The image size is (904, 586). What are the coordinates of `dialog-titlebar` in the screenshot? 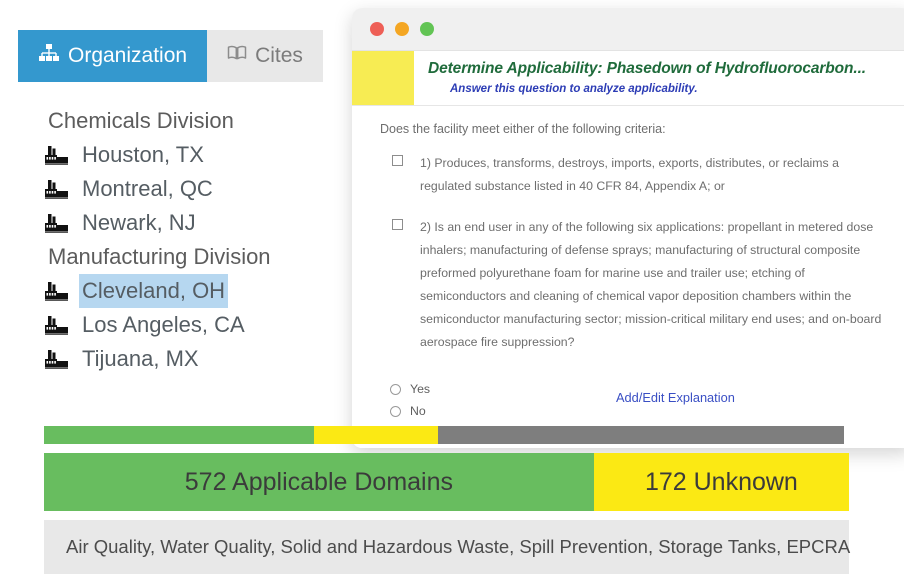 It's located at (628, 29).